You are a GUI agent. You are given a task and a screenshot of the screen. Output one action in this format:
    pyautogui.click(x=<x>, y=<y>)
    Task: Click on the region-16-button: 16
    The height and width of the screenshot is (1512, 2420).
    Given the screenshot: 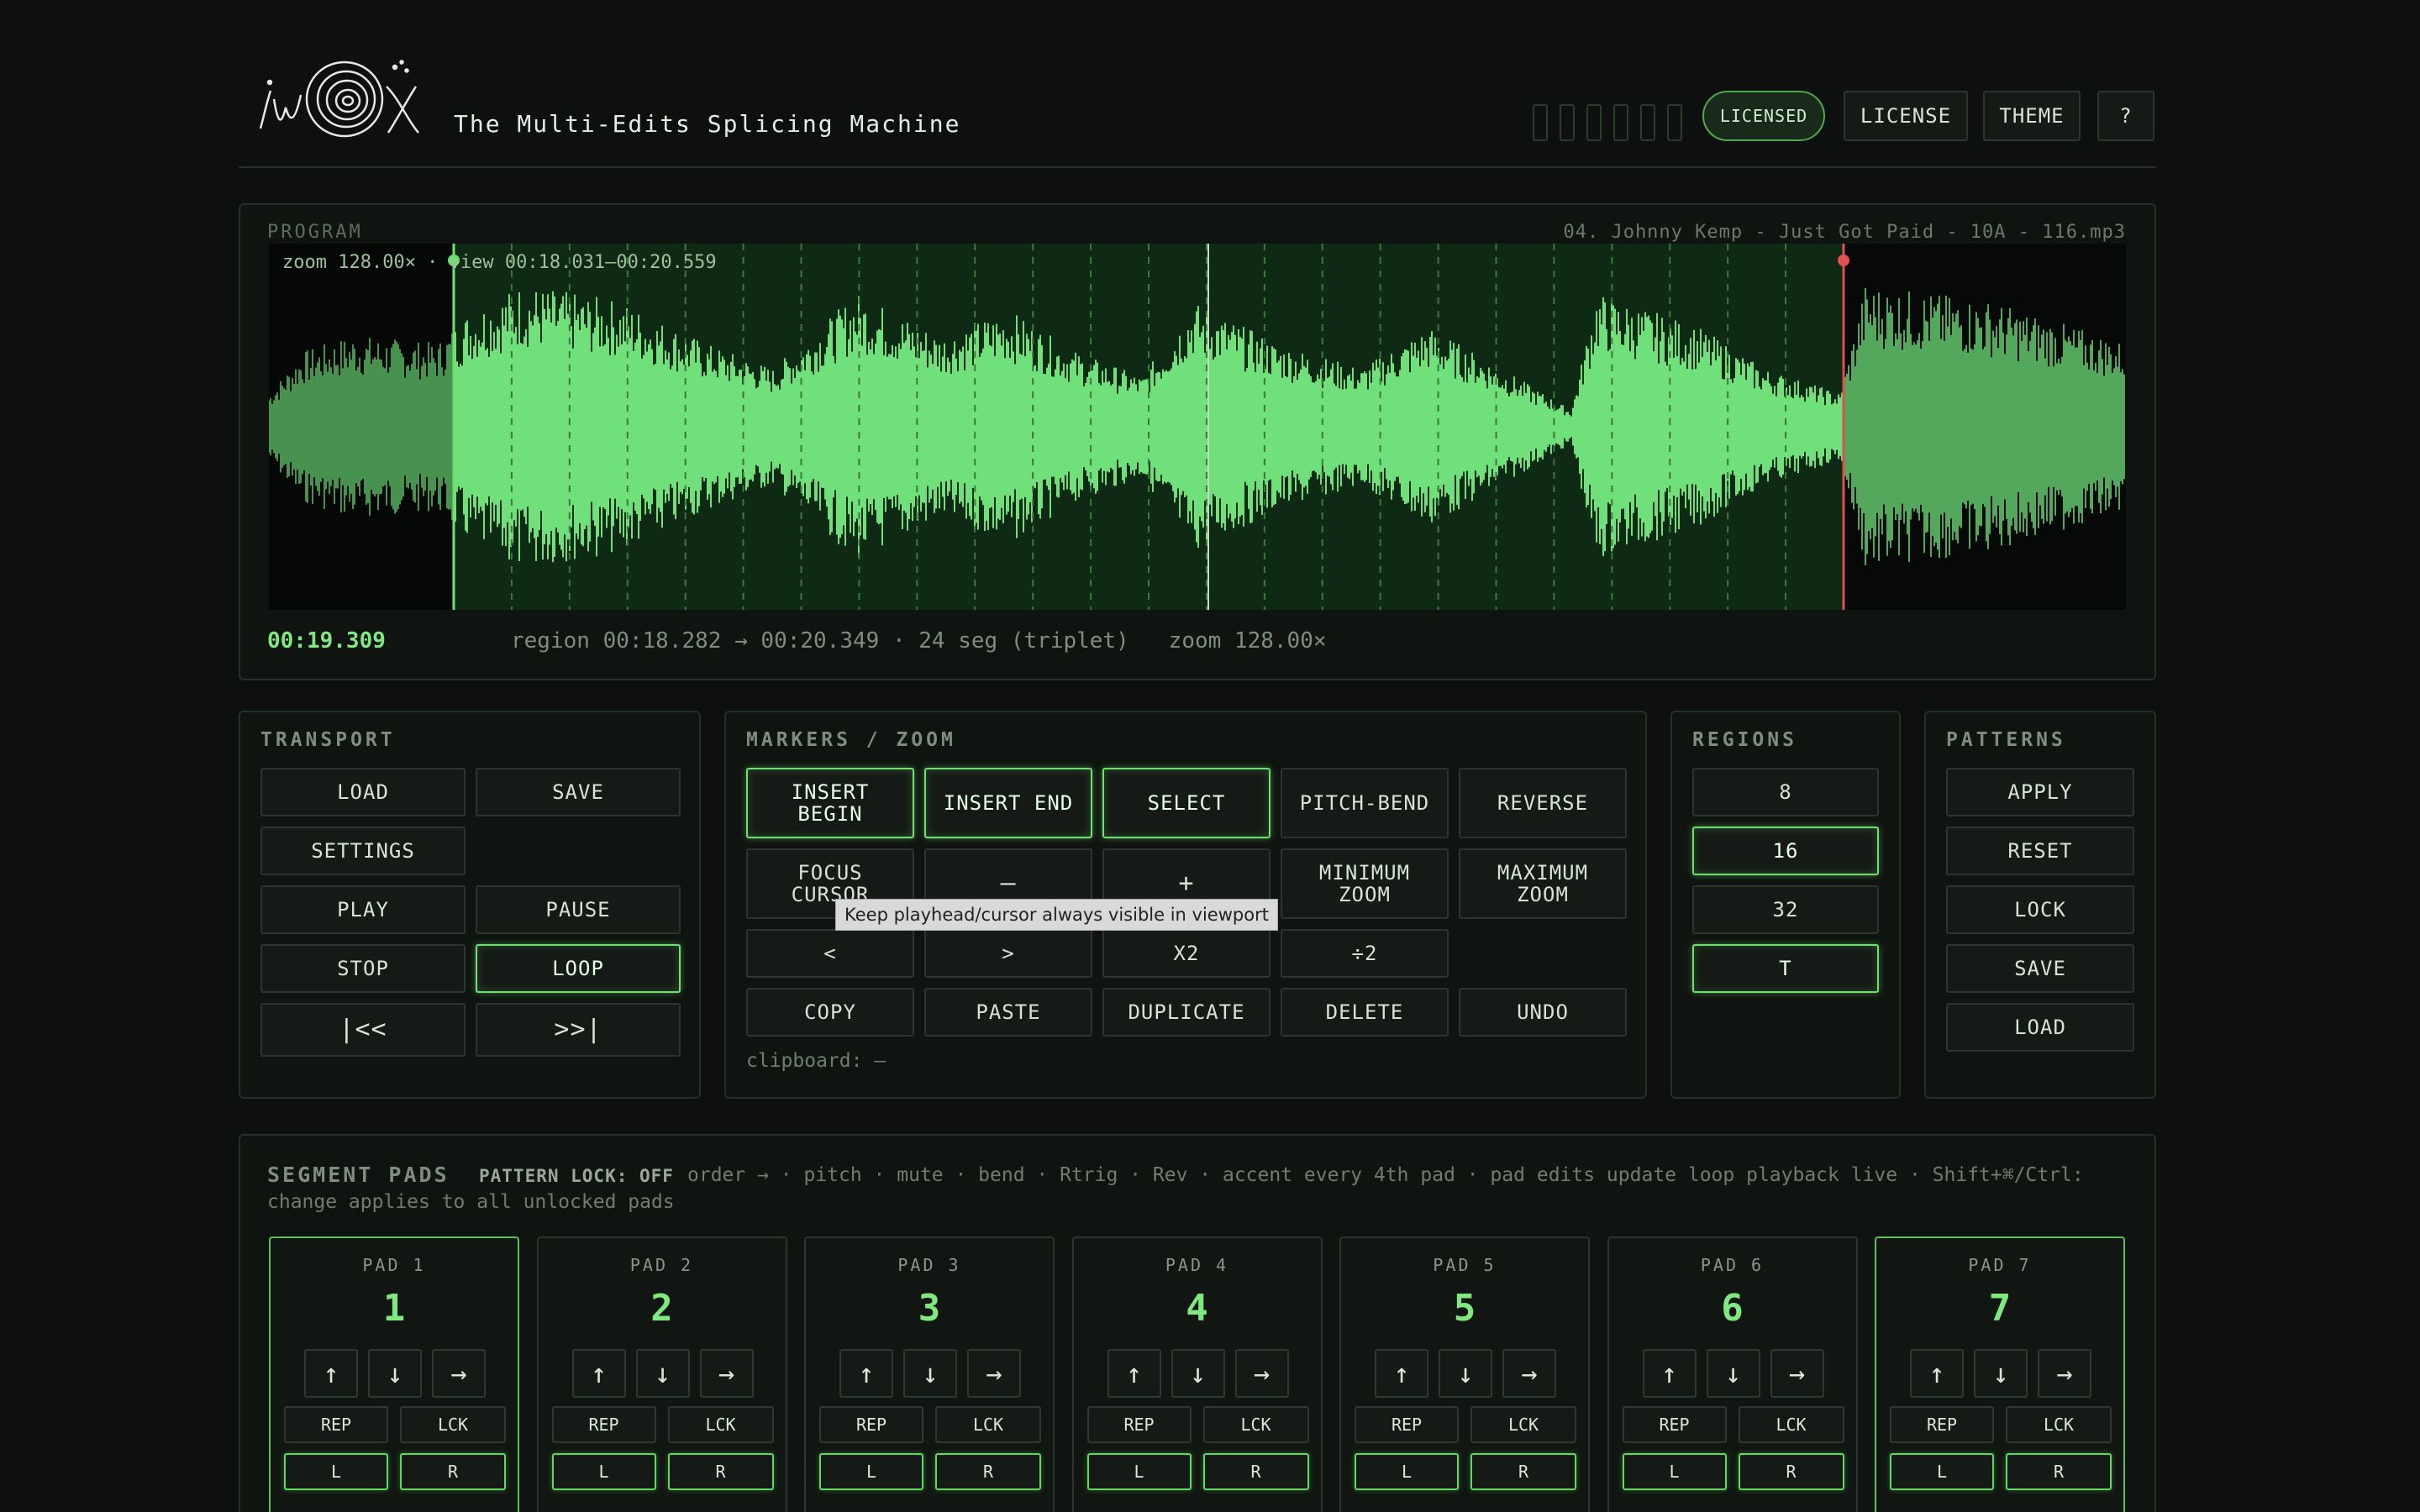 What is the action you would take?
    pyautogui.click(x=1786, y=851)
    